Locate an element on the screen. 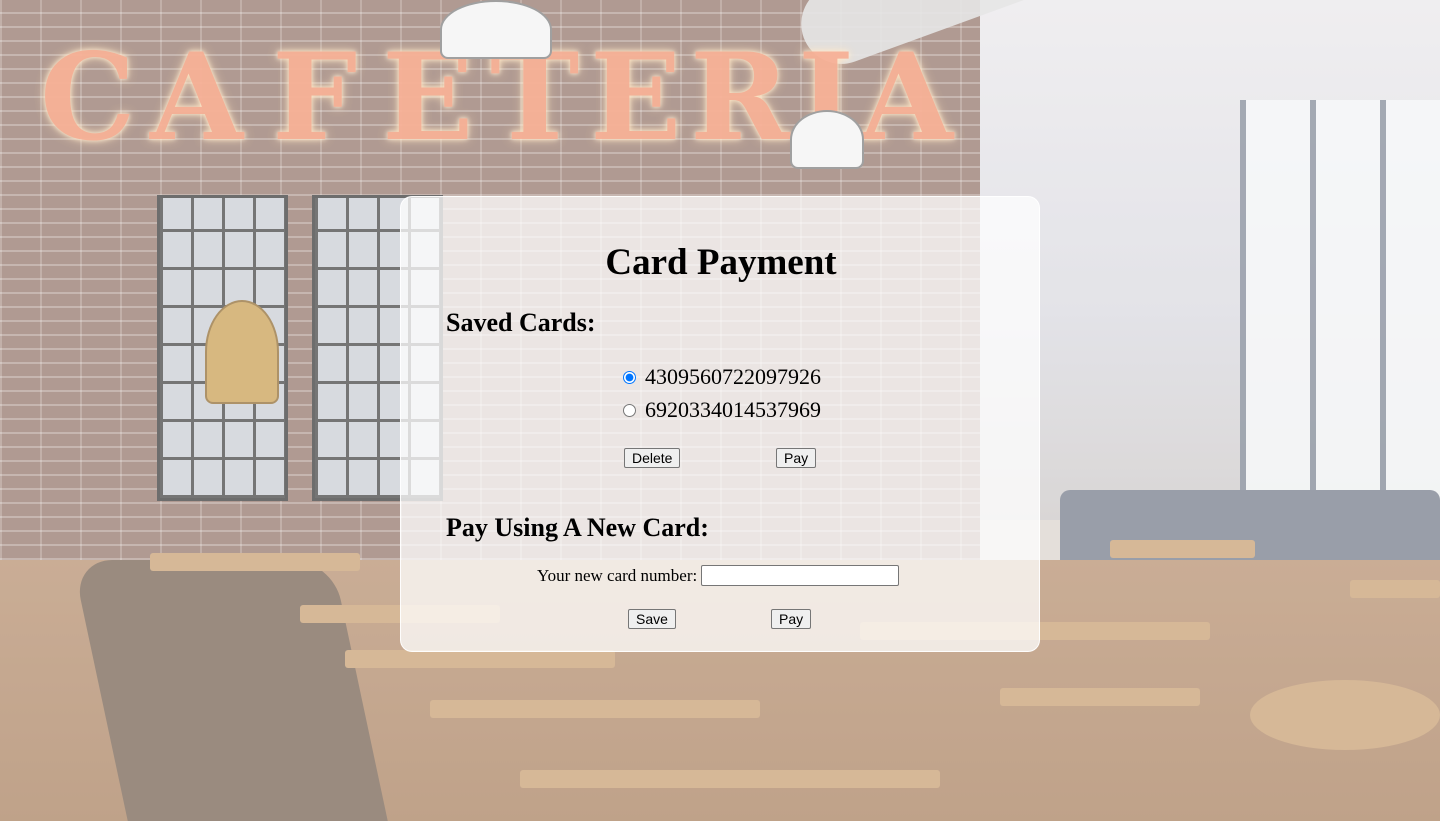 The width and height of the screenshot is (1440, 821). new-card-number-input is located at coordinates (800, 575).